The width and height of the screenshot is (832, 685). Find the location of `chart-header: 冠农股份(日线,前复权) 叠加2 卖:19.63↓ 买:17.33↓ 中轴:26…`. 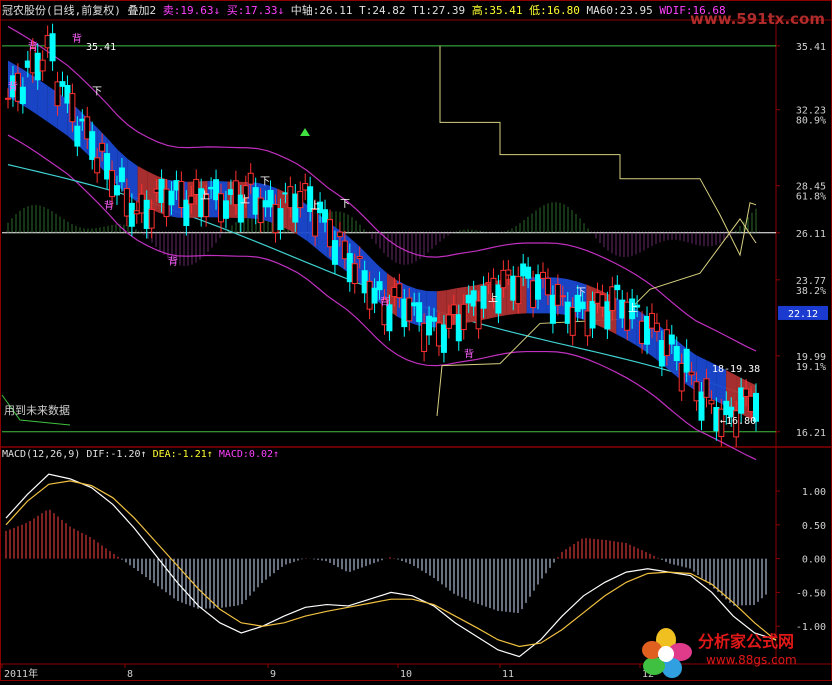

chart-header: 冠农股份(日线,前复权) 叠加2 卖:19.63↓ 买:17.33↓ 中轴:26… is located at coordinates (364, 10).